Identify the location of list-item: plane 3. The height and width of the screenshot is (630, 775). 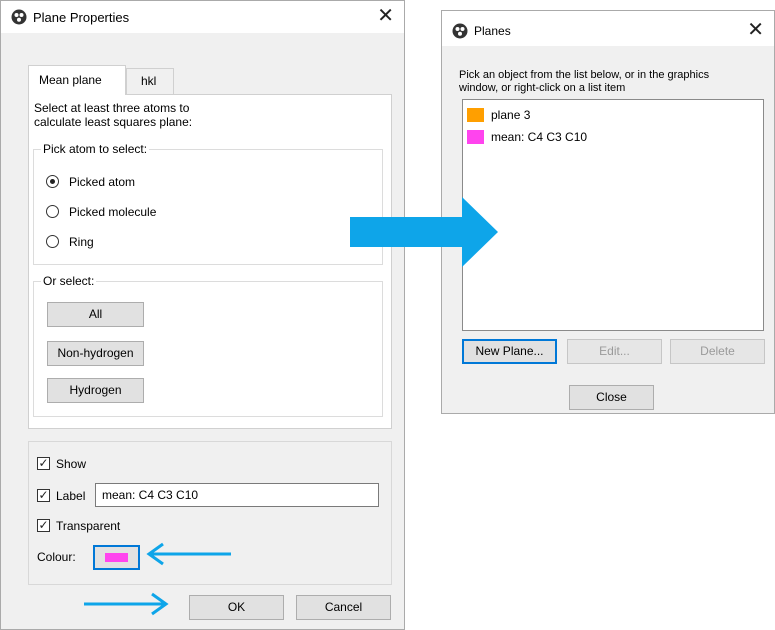
(612, 115).